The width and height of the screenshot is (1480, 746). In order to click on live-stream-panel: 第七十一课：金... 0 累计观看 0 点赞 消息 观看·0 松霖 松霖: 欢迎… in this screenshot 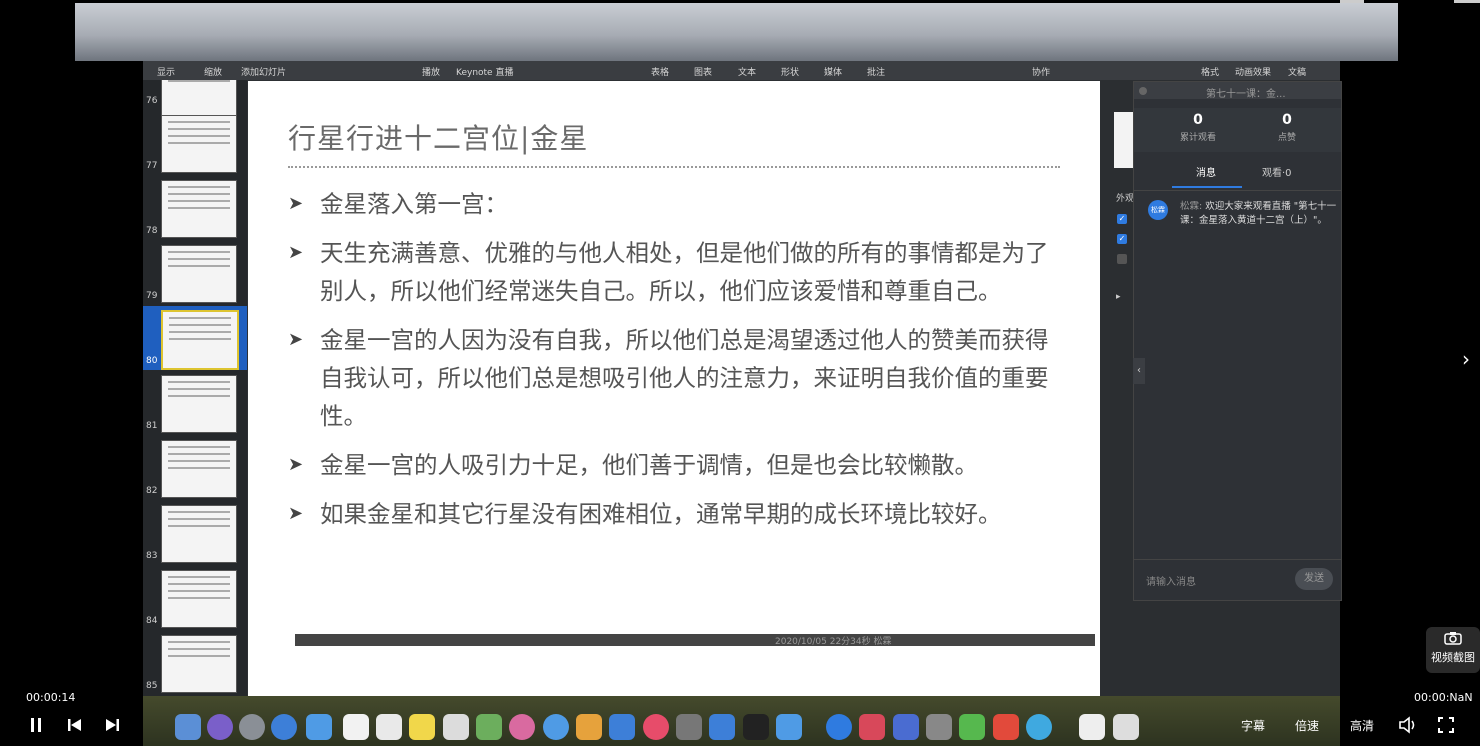, I will do `click(1237, 341)`.